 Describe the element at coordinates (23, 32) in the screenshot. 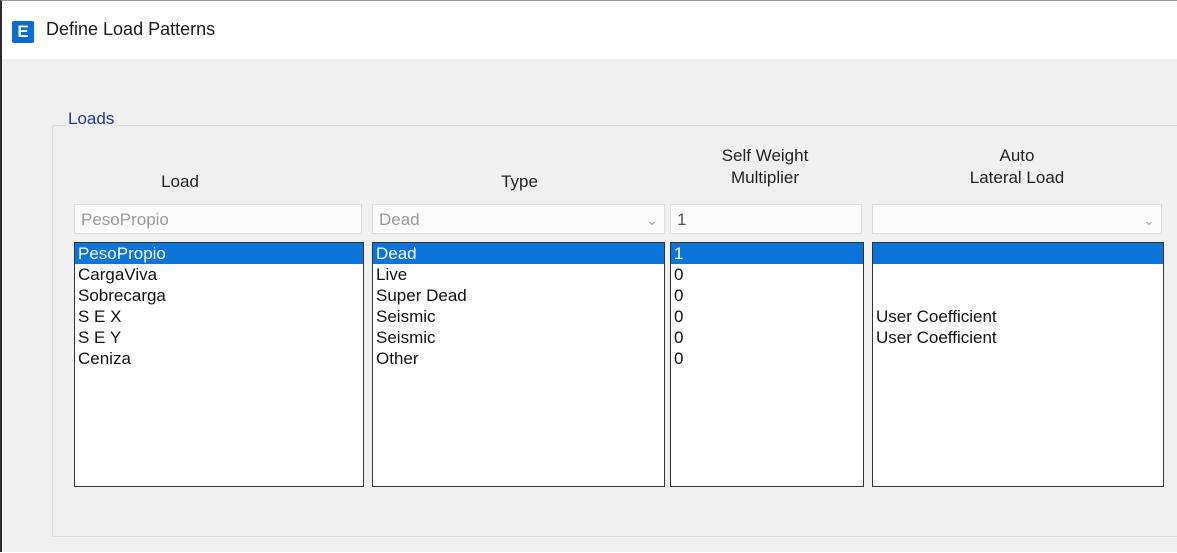

I see `etabs-app-icon: E` at that location.